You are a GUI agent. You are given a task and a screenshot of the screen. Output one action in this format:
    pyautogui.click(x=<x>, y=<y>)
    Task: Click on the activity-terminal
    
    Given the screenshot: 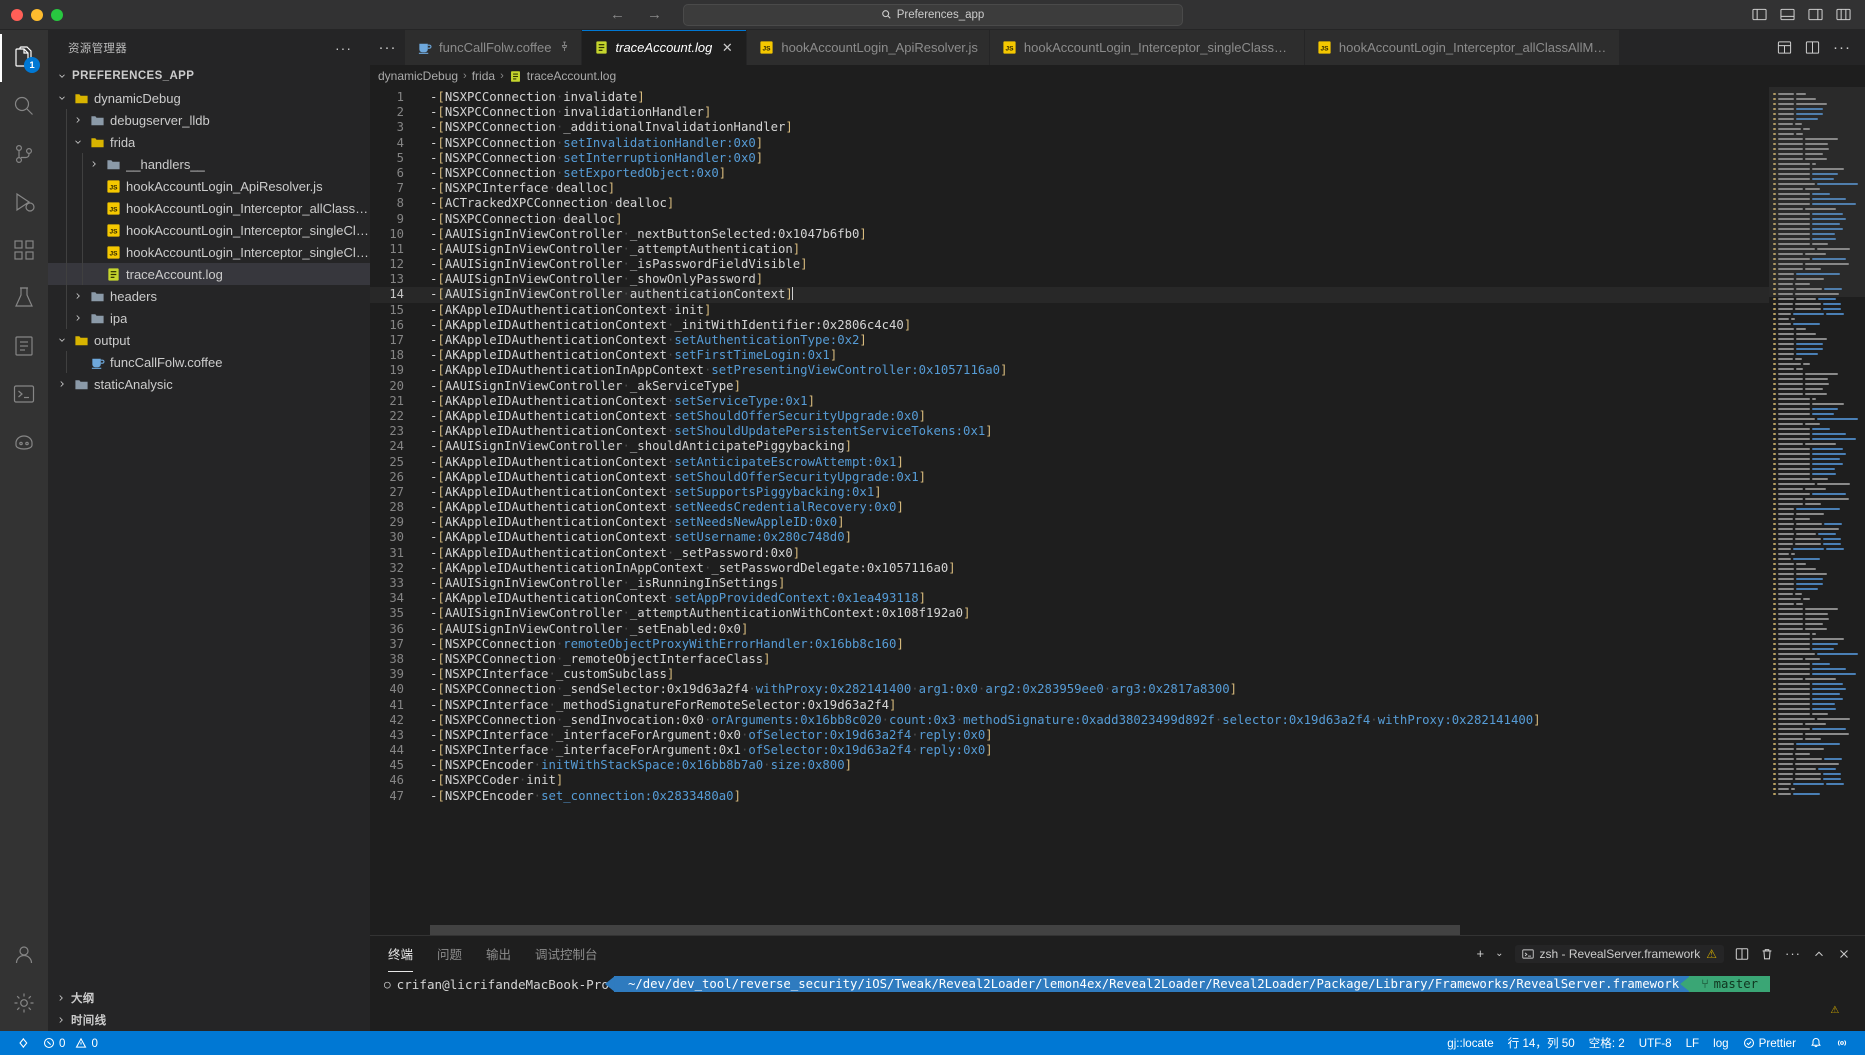 What is the action you would take?
    pyautogui.click(x=24, y=394)
    